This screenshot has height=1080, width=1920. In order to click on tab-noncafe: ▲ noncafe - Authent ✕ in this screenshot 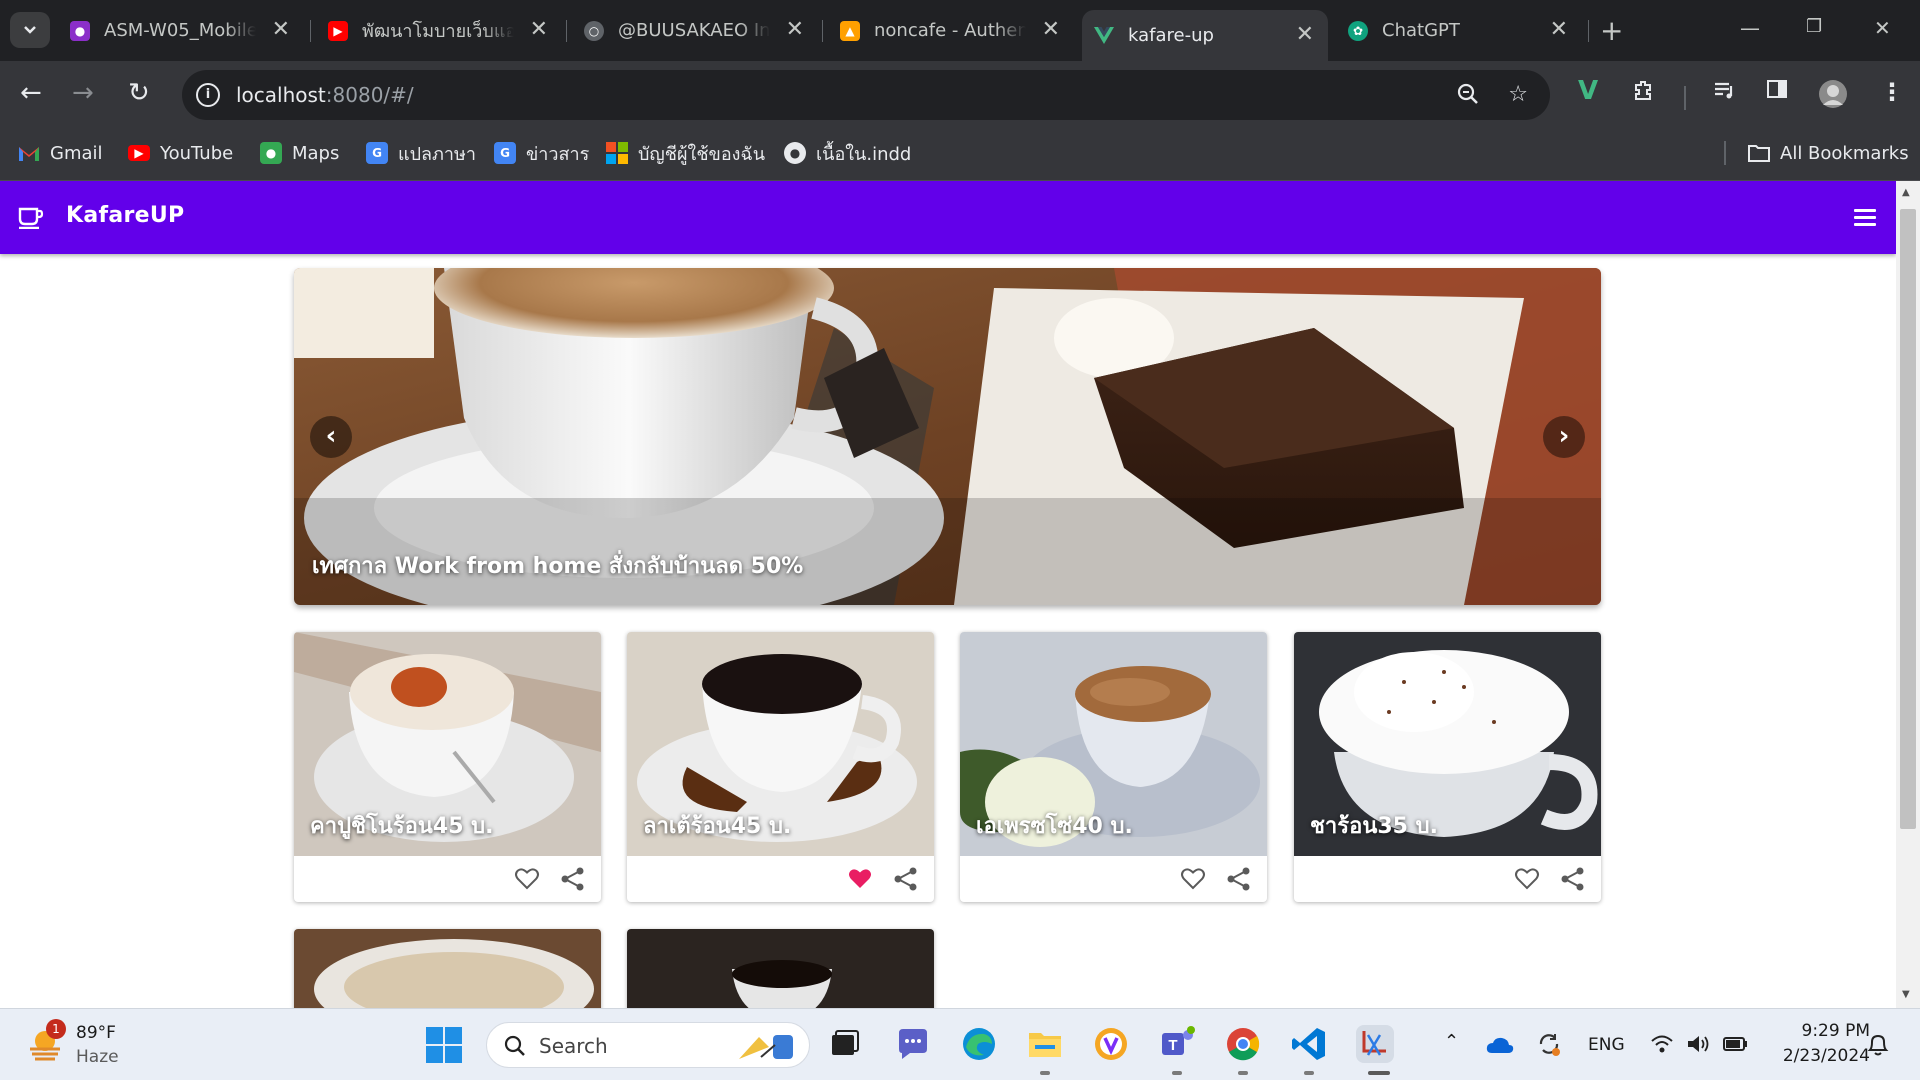, I will do `click(951, 30)`.